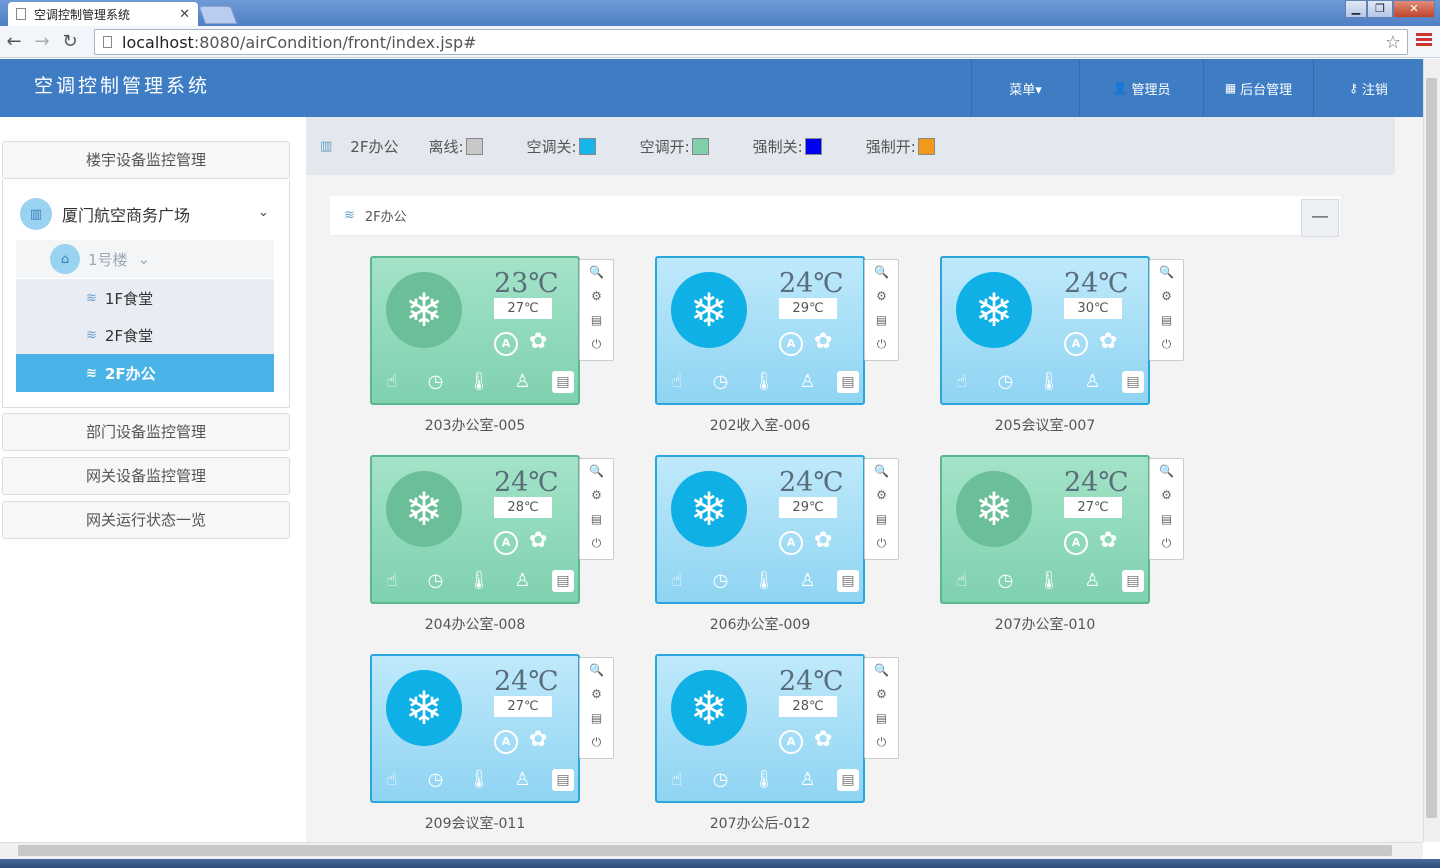  I want to click on forward-icon: →, so click(42, 41).